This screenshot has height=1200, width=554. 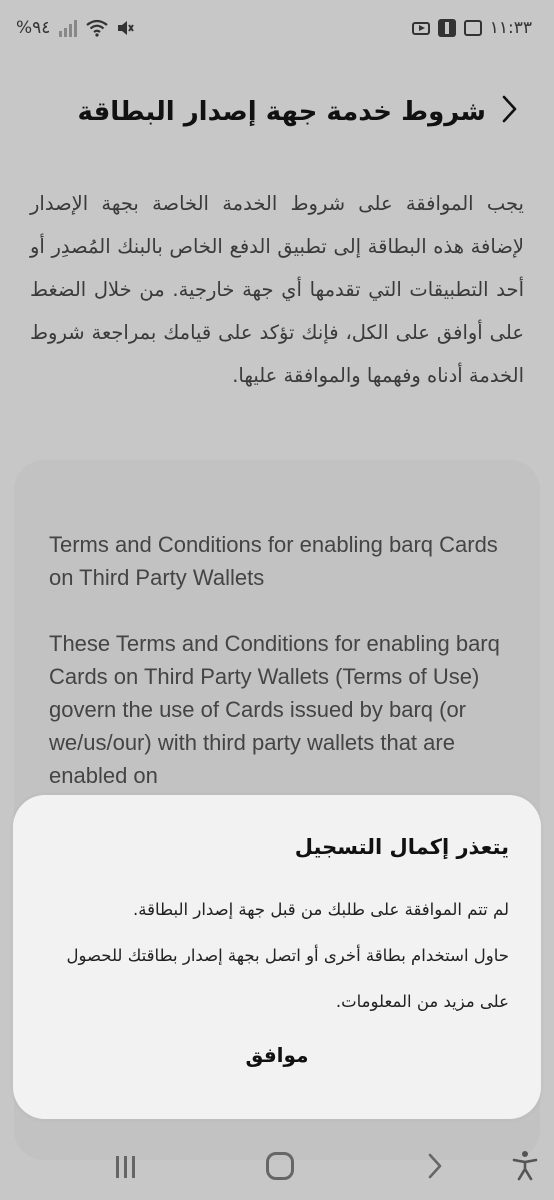 What do you see at coordinates (125, 1167) in the screenshot?
I see `recents-icon` at bounding box center [125, 1167].